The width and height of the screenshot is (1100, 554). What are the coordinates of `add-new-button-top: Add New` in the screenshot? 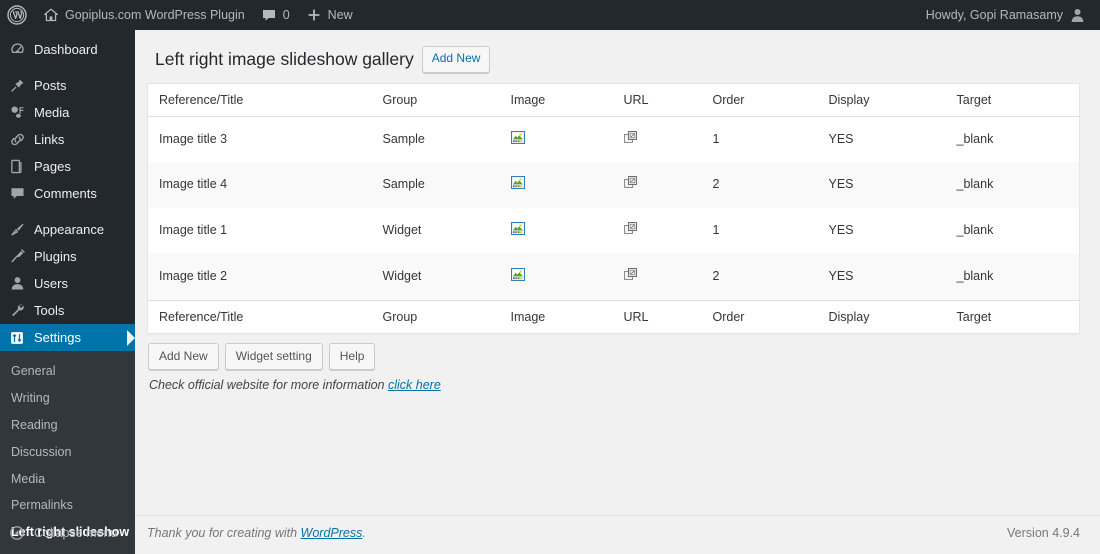 It's located at (456, 59).